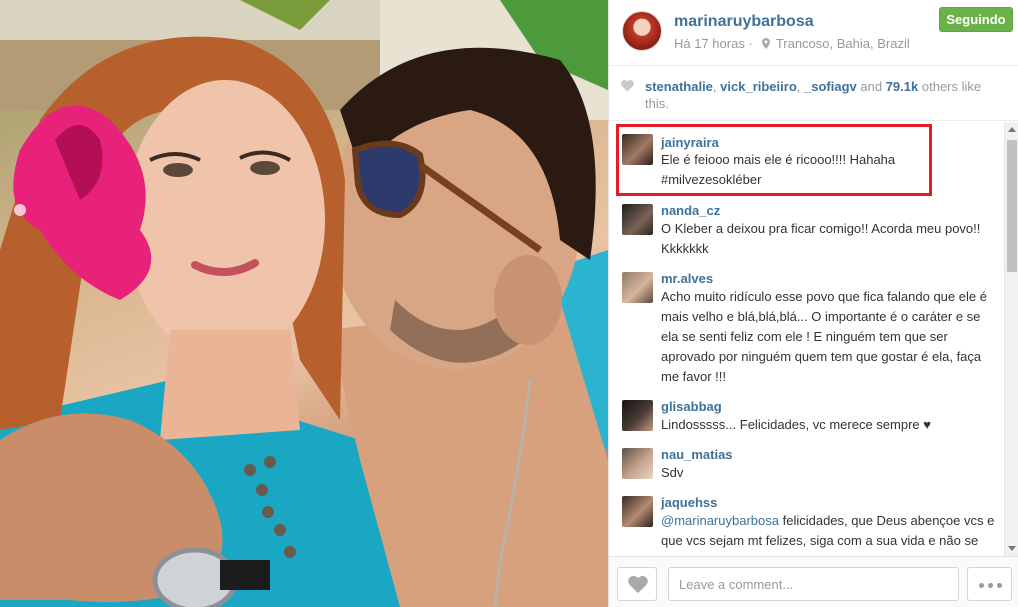  I want to click on location-pin-icon, so click(766, 43).